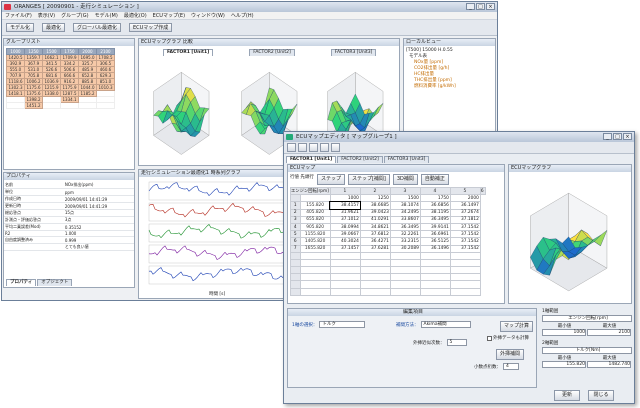 Image resolution: width=640 pixels, height=408 pixels. I want to click on grid-cell: 37.1812, so click(465, 219).